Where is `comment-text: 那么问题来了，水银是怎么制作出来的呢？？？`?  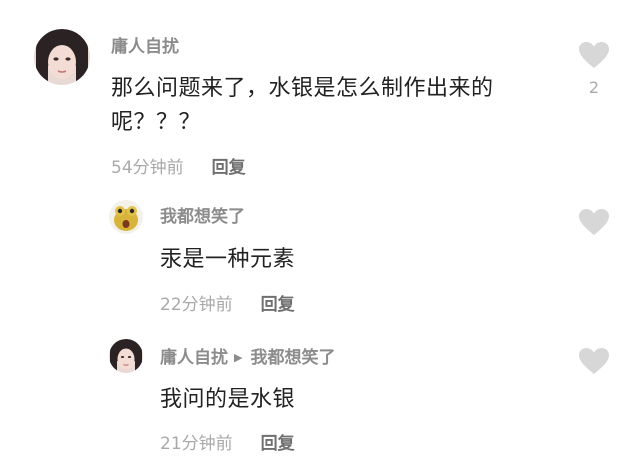 comment-text: 那么问题来了，水银是怎么制作出来的呢？？？ is located at coordinates (302, 105).